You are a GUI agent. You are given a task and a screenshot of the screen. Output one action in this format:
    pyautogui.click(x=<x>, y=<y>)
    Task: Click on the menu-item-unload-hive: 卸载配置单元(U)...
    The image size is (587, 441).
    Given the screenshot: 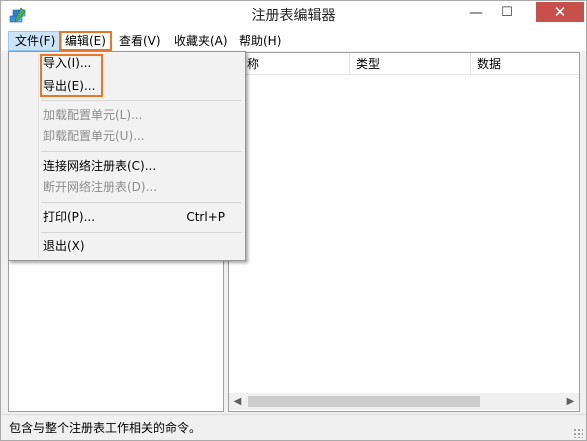 What is the action you would take?
    pyautogui.click(x=94, y=136)
    